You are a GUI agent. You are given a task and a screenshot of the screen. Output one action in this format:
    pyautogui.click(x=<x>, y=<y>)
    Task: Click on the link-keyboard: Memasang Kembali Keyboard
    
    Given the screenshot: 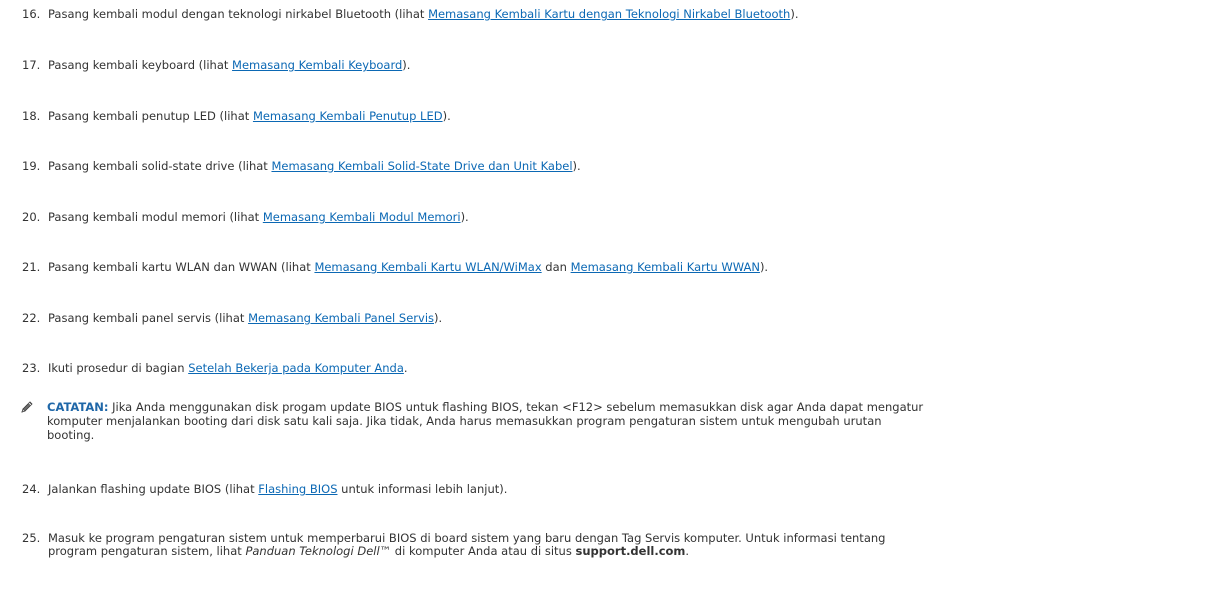 What is the action you would take?
    pyautogui.click(x=317, y=65)
    